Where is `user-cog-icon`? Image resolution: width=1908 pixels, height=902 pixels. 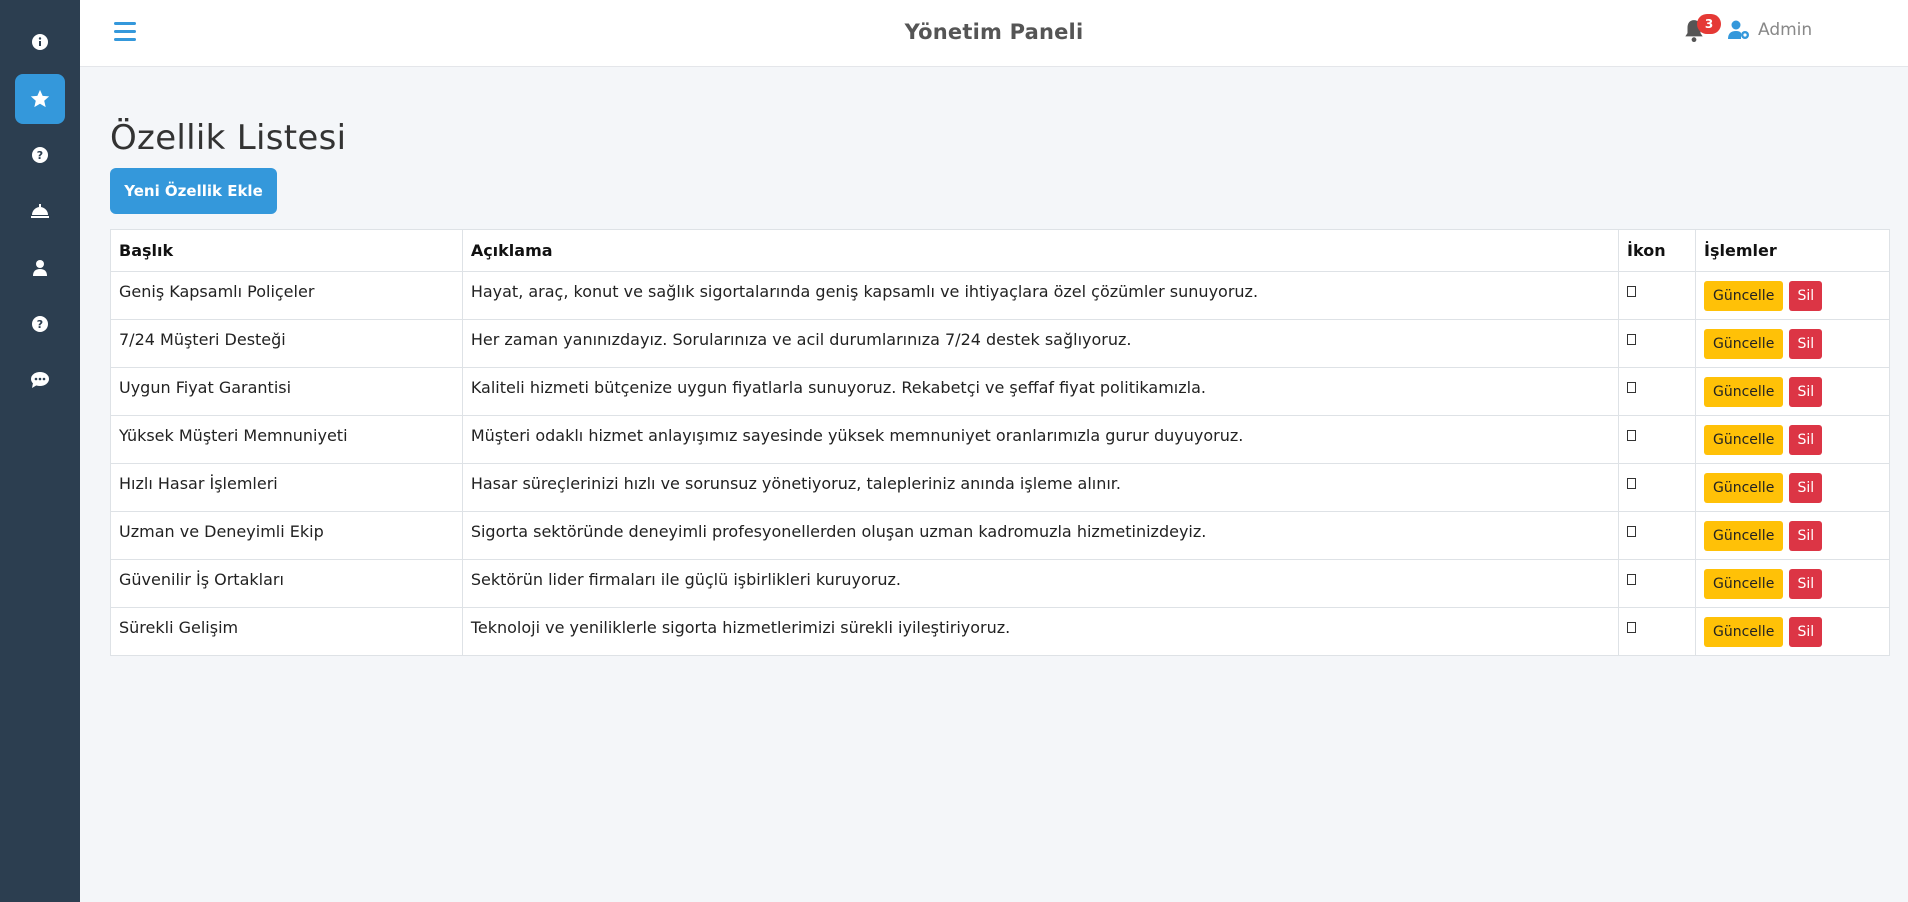 user-cog-icon is located at coordinates (1738, 29).